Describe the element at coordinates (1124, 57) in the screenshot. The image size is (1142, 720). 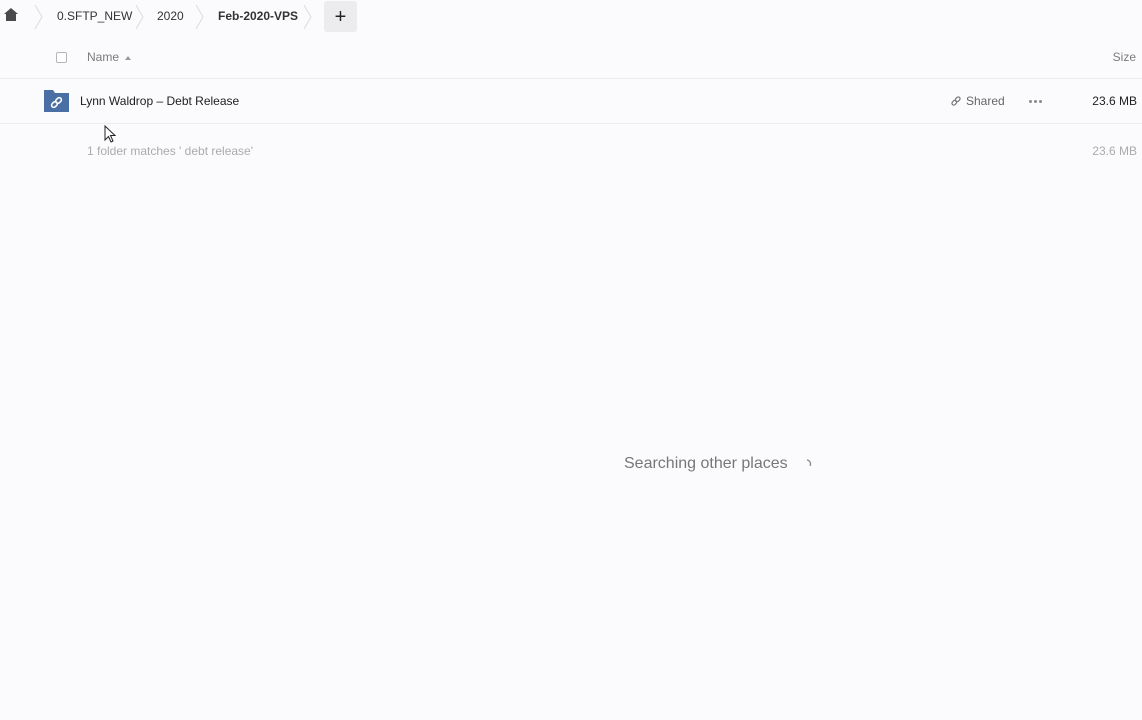
I see `sort-by-size-button: Size` at that location.